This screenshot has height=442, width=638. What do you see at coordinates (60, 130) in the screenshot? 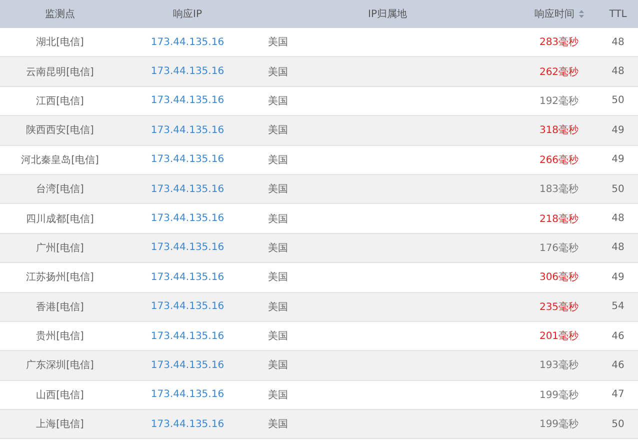
I see `table-cell: 陕西西安[电信]` at bounding box center [60, 130].